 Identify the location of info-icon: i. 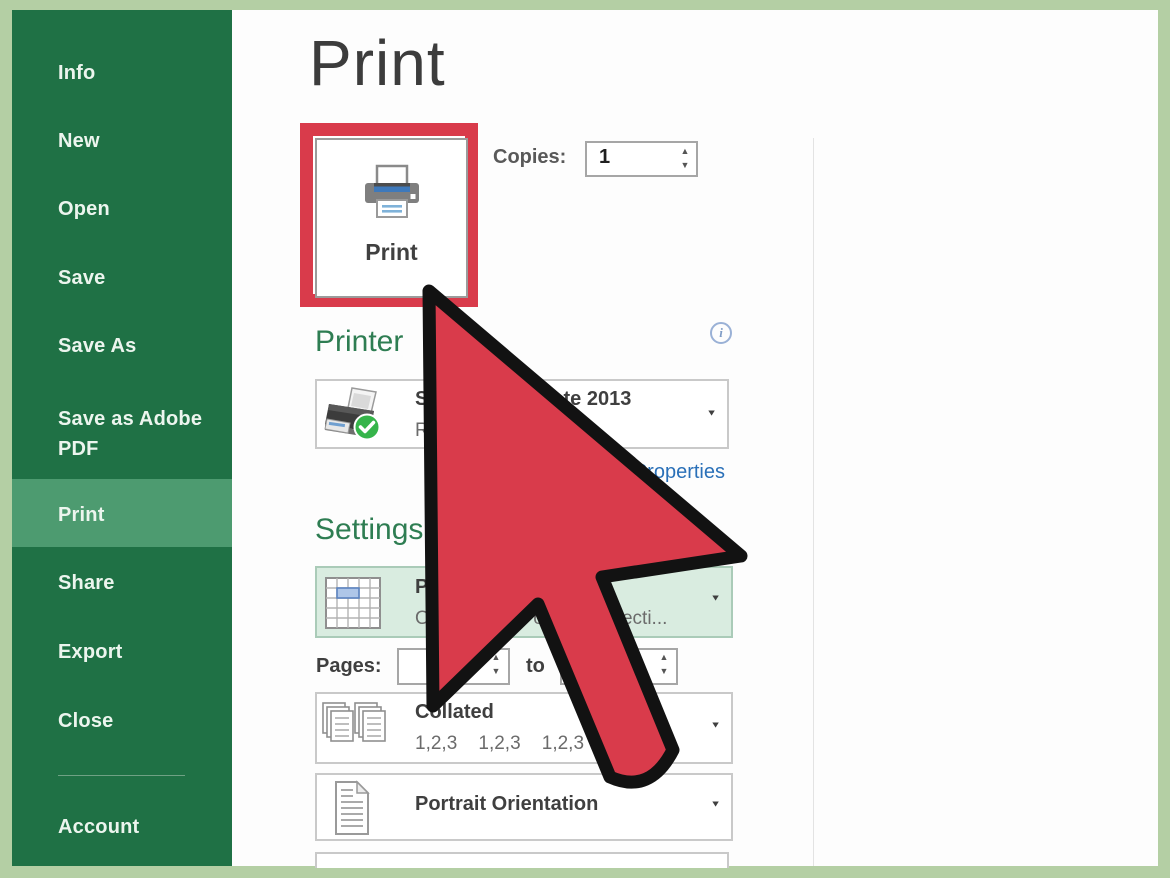
(721, 333).